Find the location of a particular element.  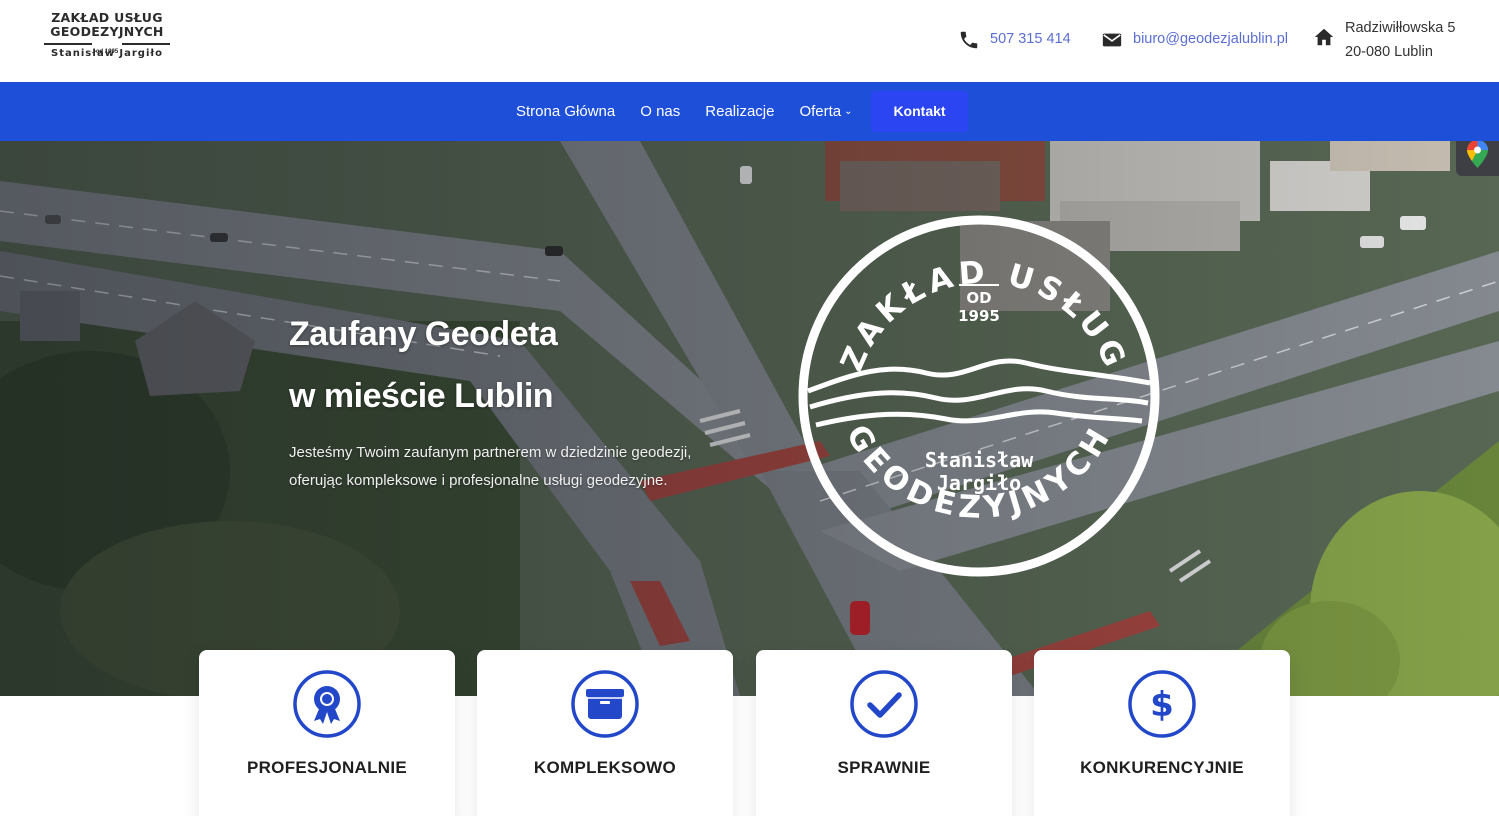

feature-label: SPRAWNIE is located at coordinates (884, 767).